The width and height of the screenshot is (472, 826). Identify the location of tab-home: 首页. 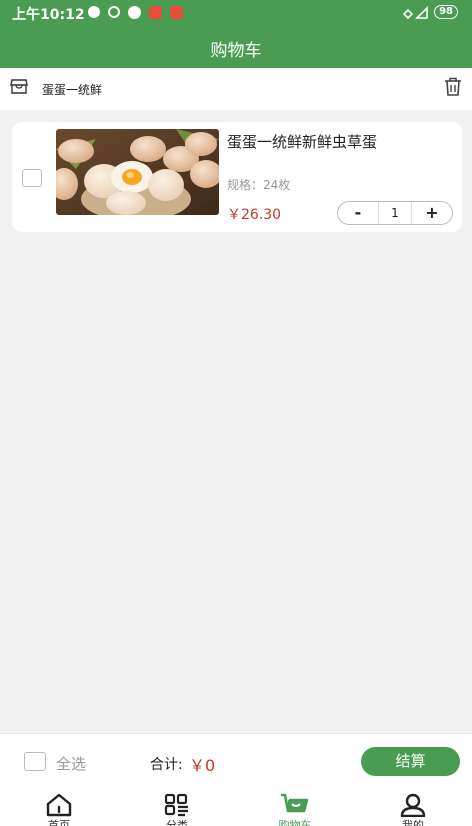
(59, 806).